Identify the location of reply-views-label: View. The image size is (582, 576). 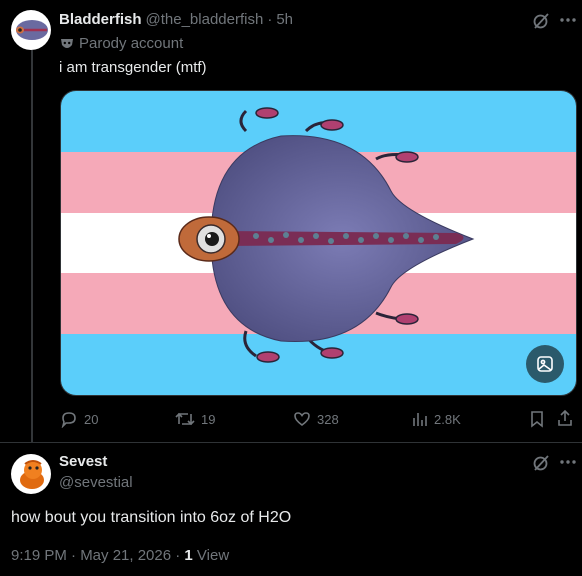
(211, 555).